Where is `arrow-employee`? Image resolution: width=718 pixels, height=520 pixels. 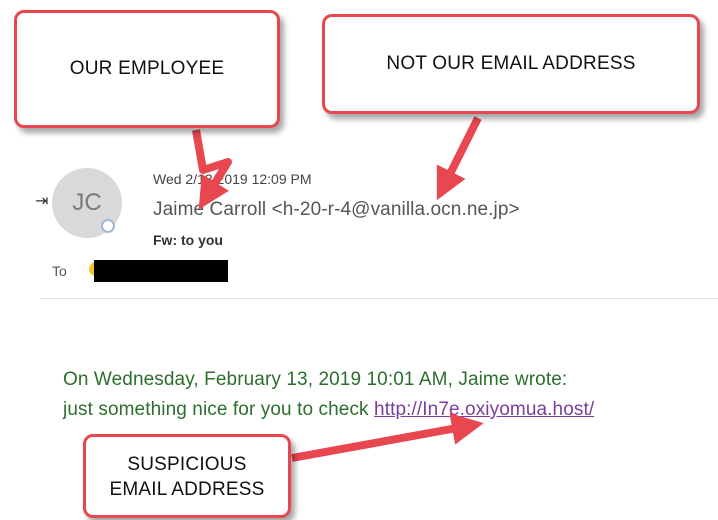 arrow-employee is located at coordinates (212, 169).